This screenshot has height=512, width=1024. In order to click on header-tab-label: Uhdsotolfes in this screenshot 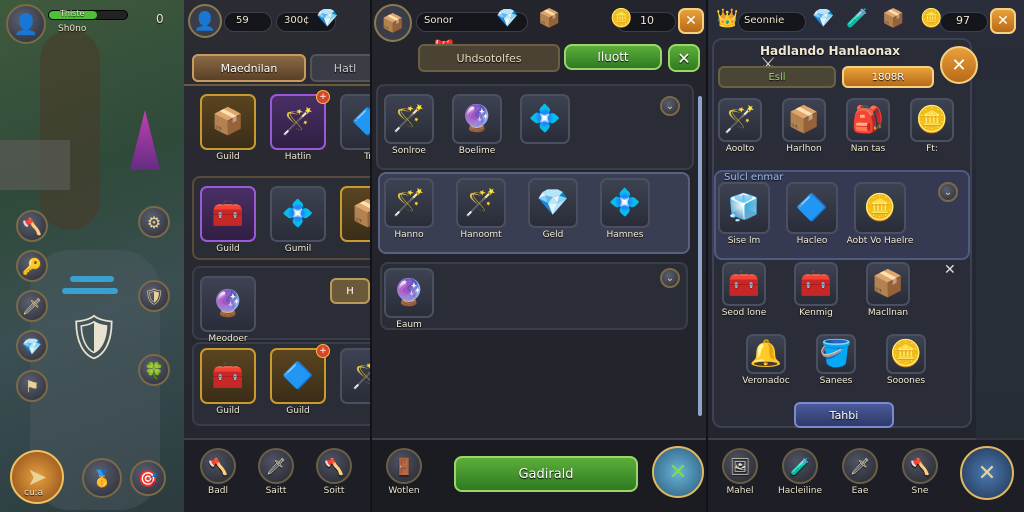, I will do `click(489, 58)`.